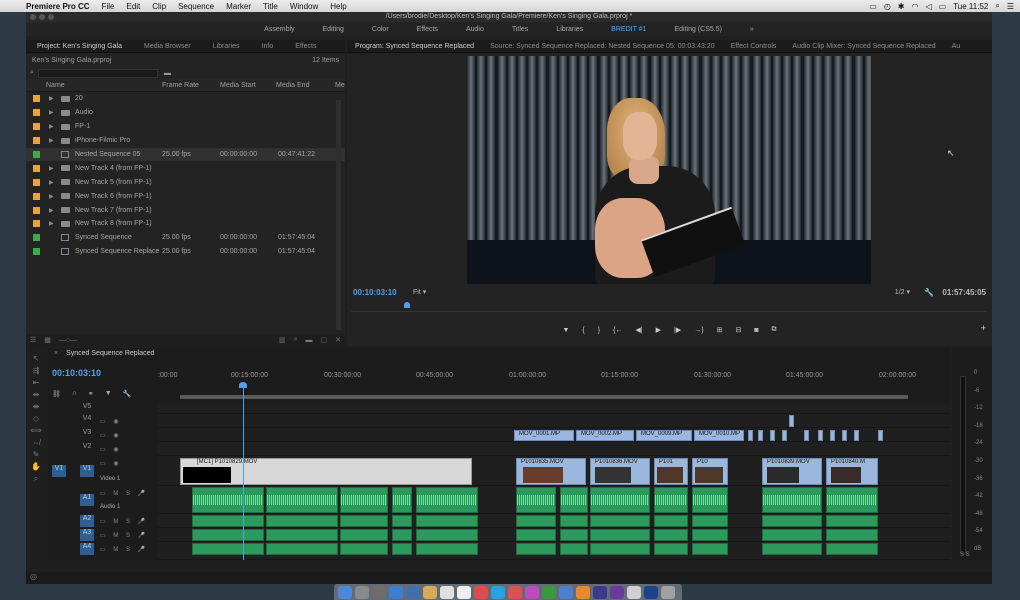 This screenshot has width=1020, height=600. What do you see at coordinates (243, 471) in the screenshot?
I see `timeline-playhead` at bounding box center [243, 471].